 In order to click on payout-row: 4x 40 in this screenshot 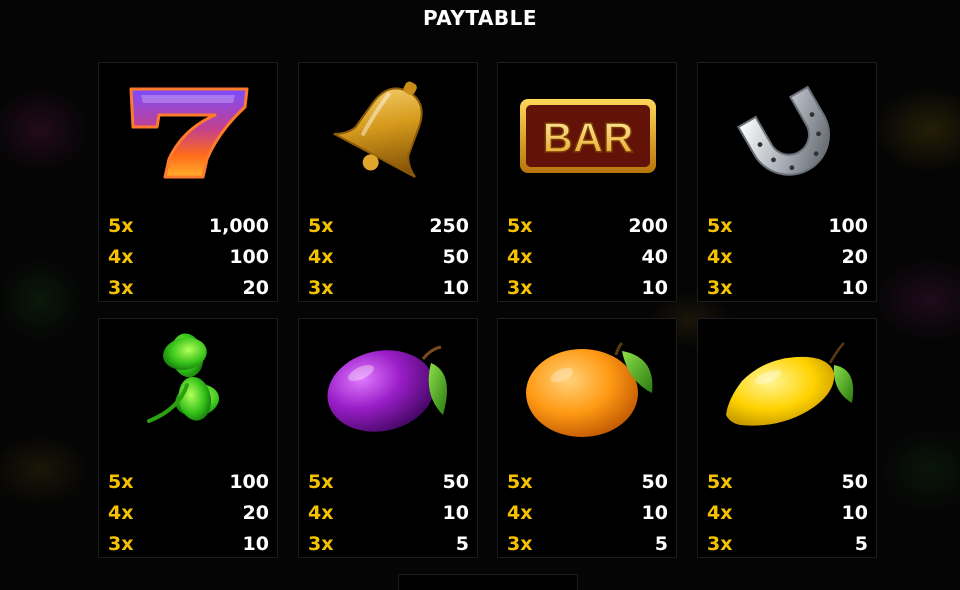, I will do `click(587, 257)`.